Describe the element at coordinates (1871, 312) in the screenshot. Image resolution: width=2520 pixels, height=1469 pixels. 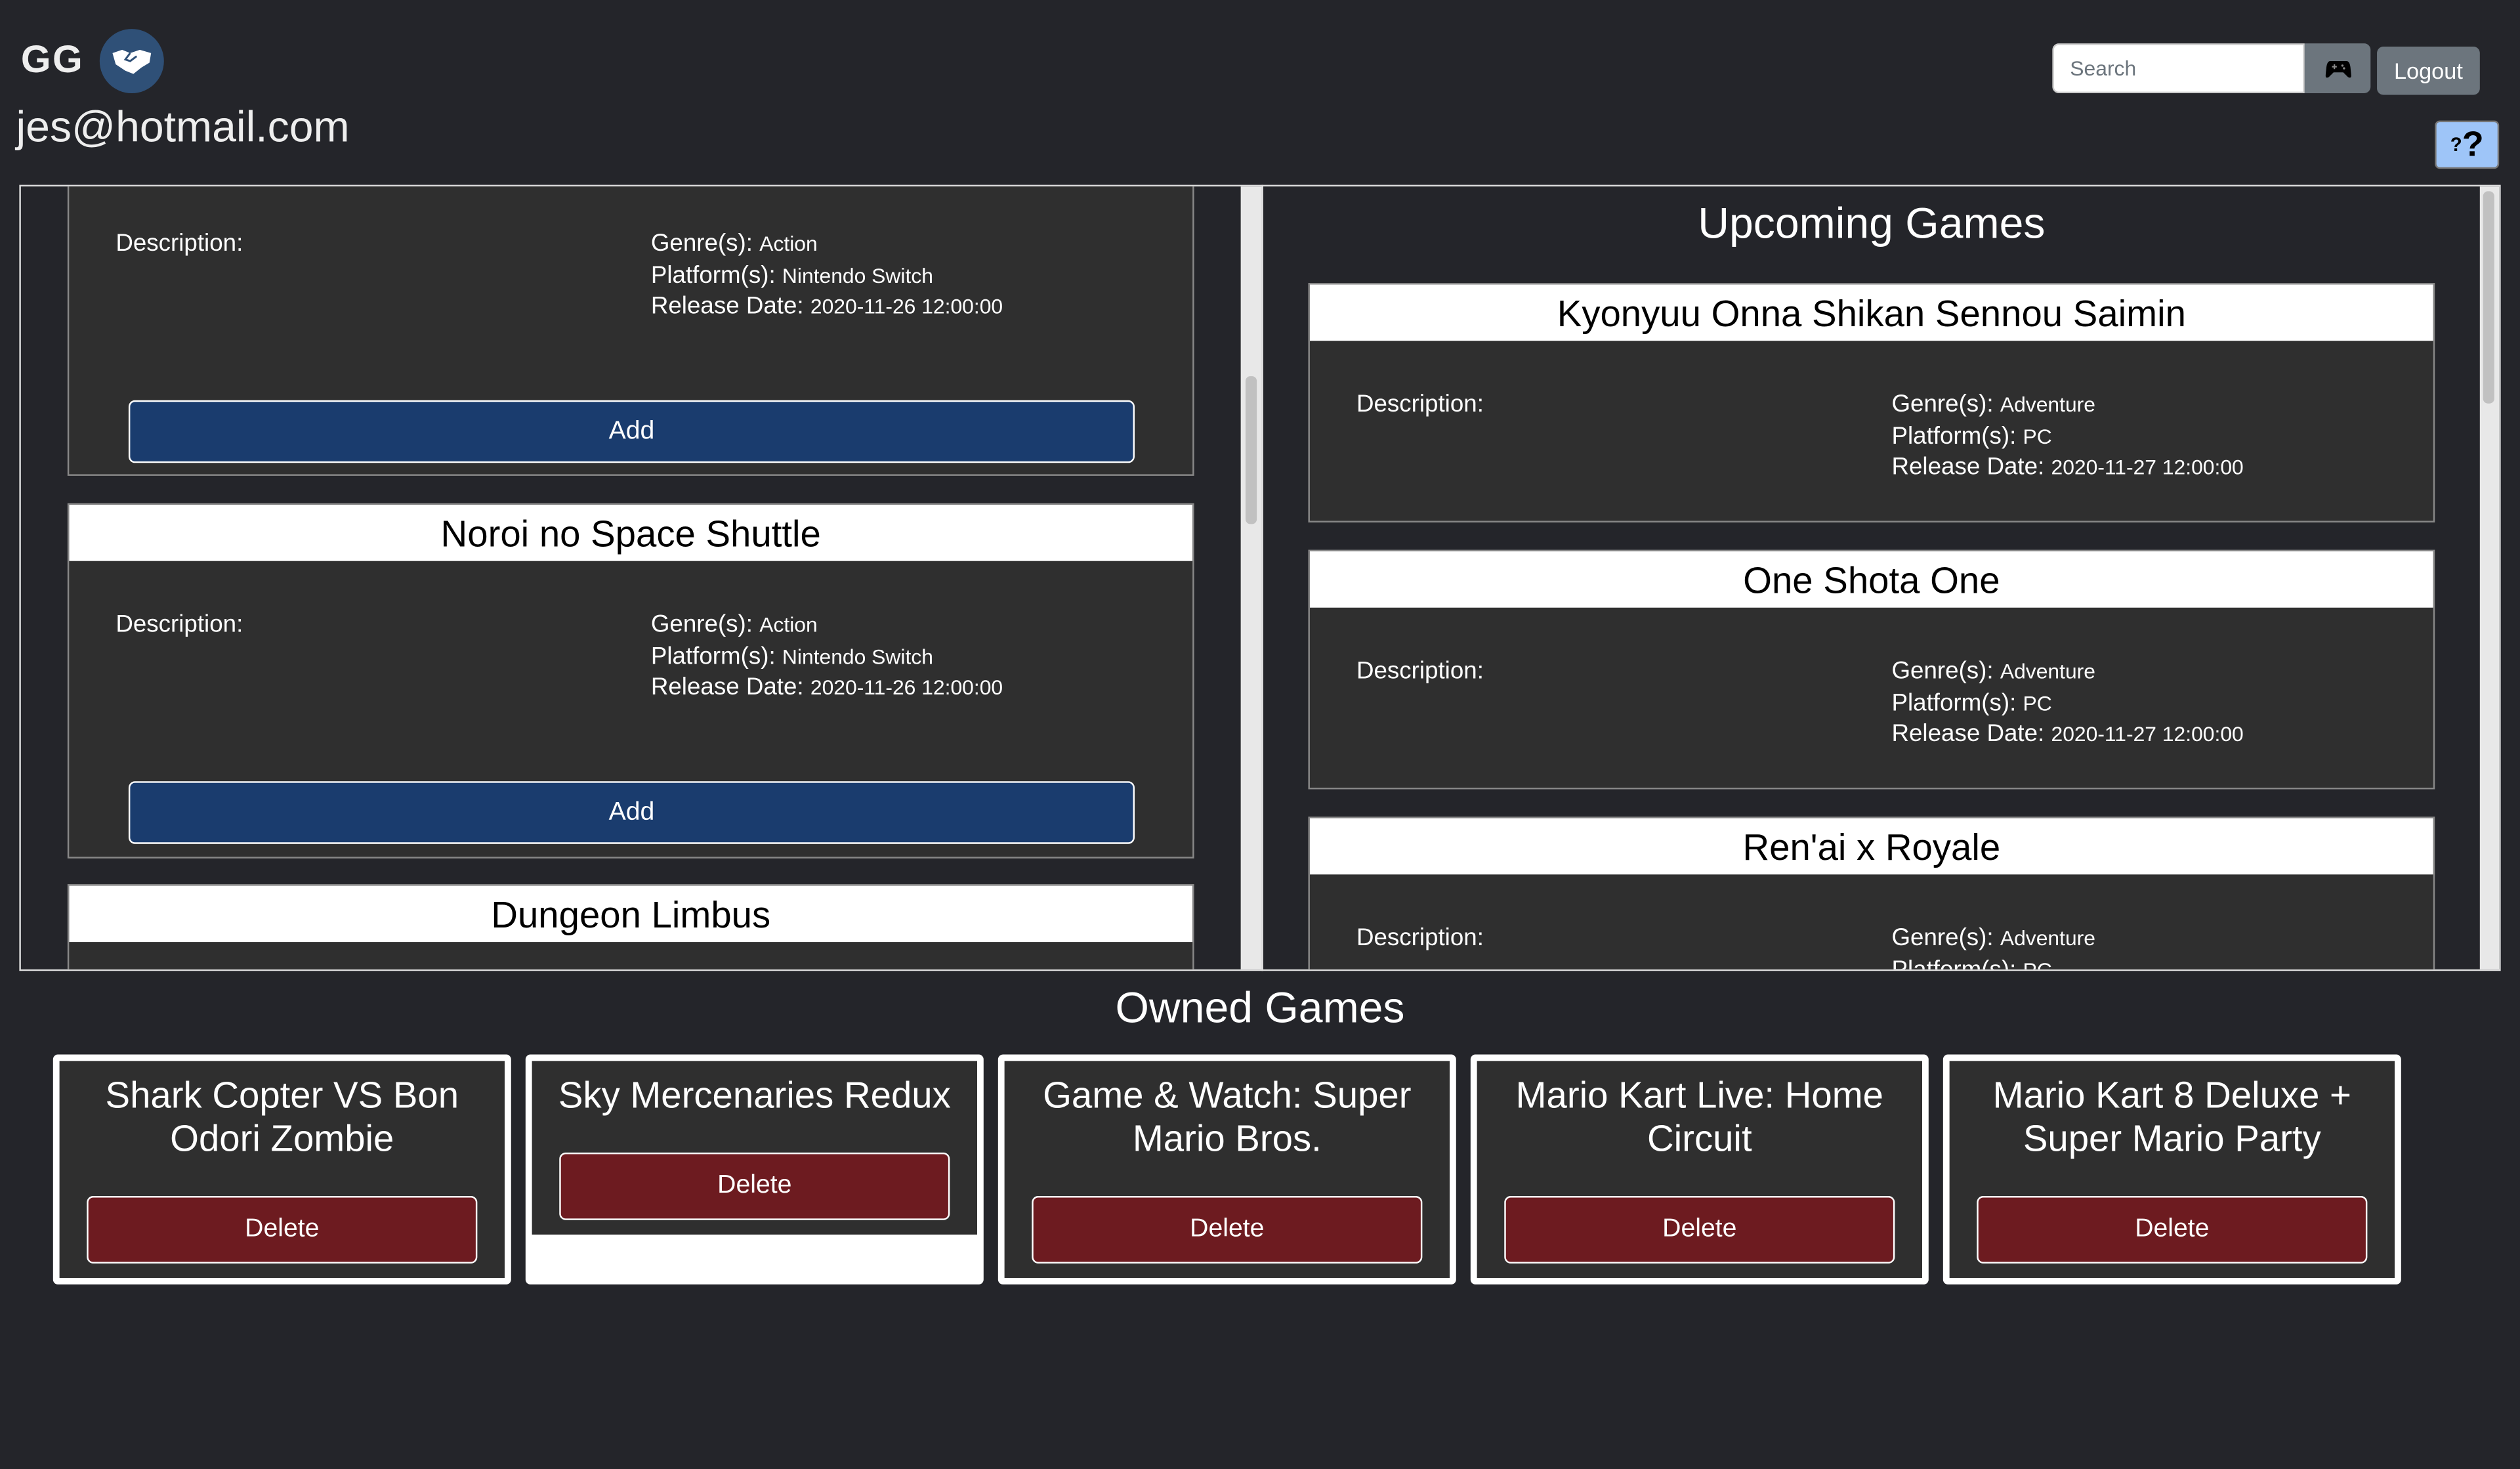
I see `game-title: Kyonyuu Onna Shikan Sennou Saimin` at that location.